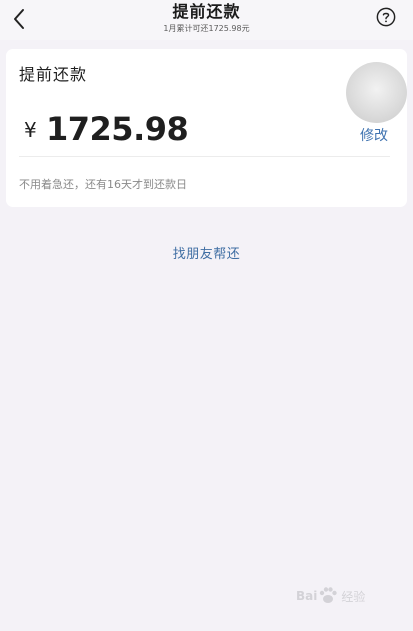 The height and width of the screenshot is (631, 413). Describe the element at coordinates (204, 156) in the screenshot. I see `divider` at that location.